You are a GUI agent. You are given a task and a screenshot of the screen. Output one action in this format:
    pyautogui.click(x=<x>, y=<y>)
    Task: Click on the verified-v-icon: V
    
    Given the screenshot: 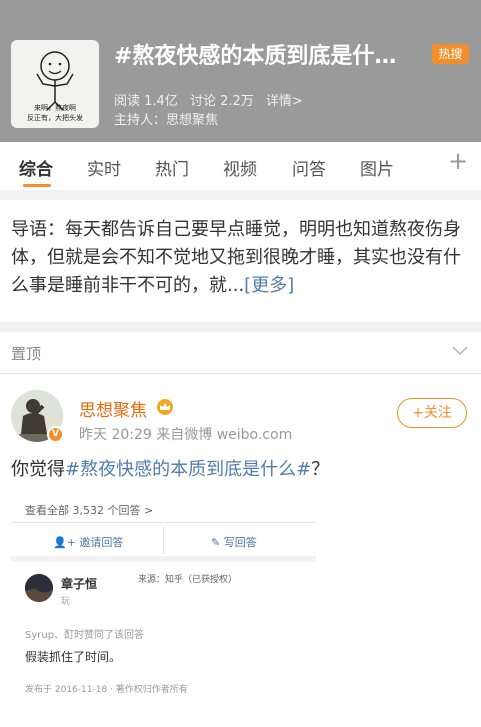 What is the action you would take?
    pyautogui.click(x=55, y=434)
    